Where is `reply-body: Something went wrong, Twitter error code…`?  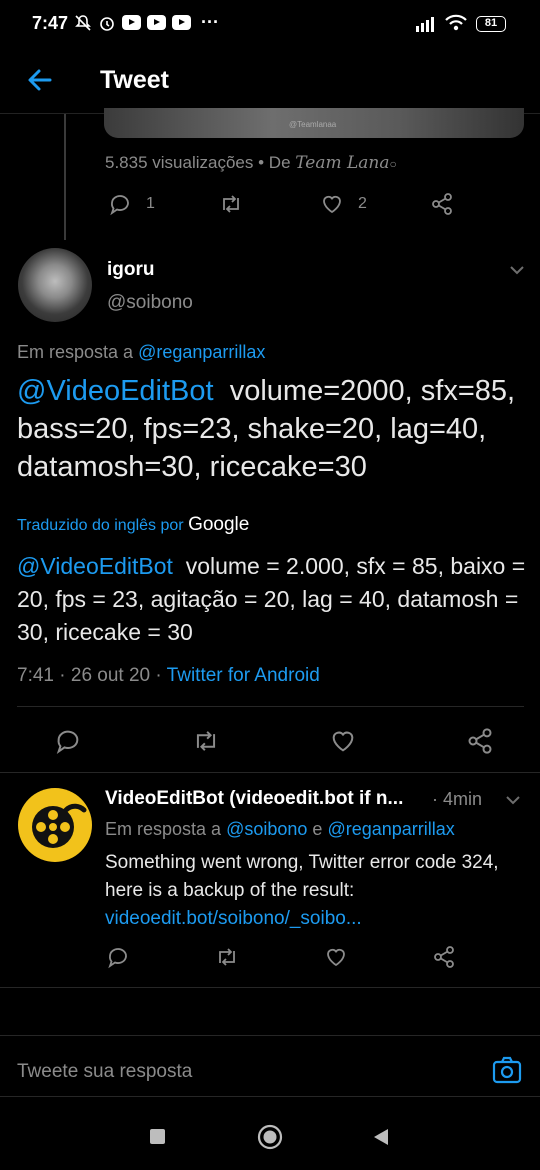 reply-body: Something went wrong, Twitter error code… is located at coordinates (315, 891).